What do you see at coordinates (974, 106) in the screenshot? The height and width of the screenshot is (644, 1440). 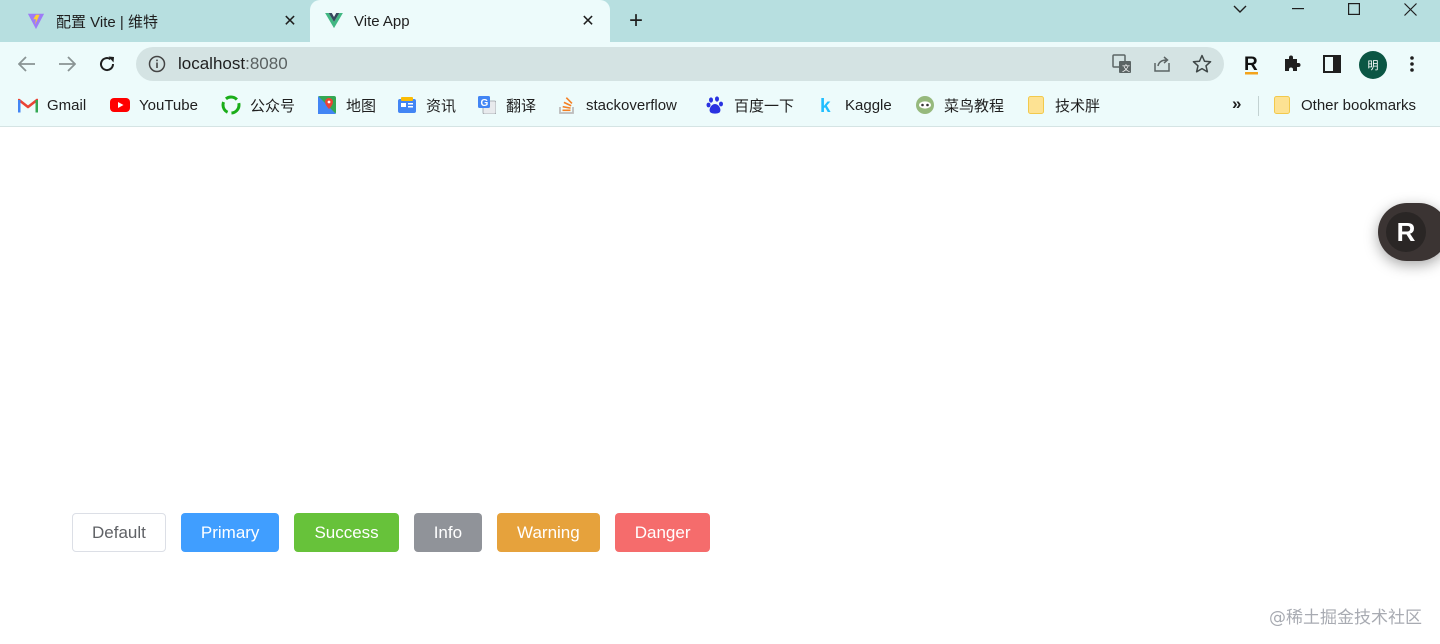 I see `bookmark-label: 菜鸟教程` at bounding box center [974, 106].